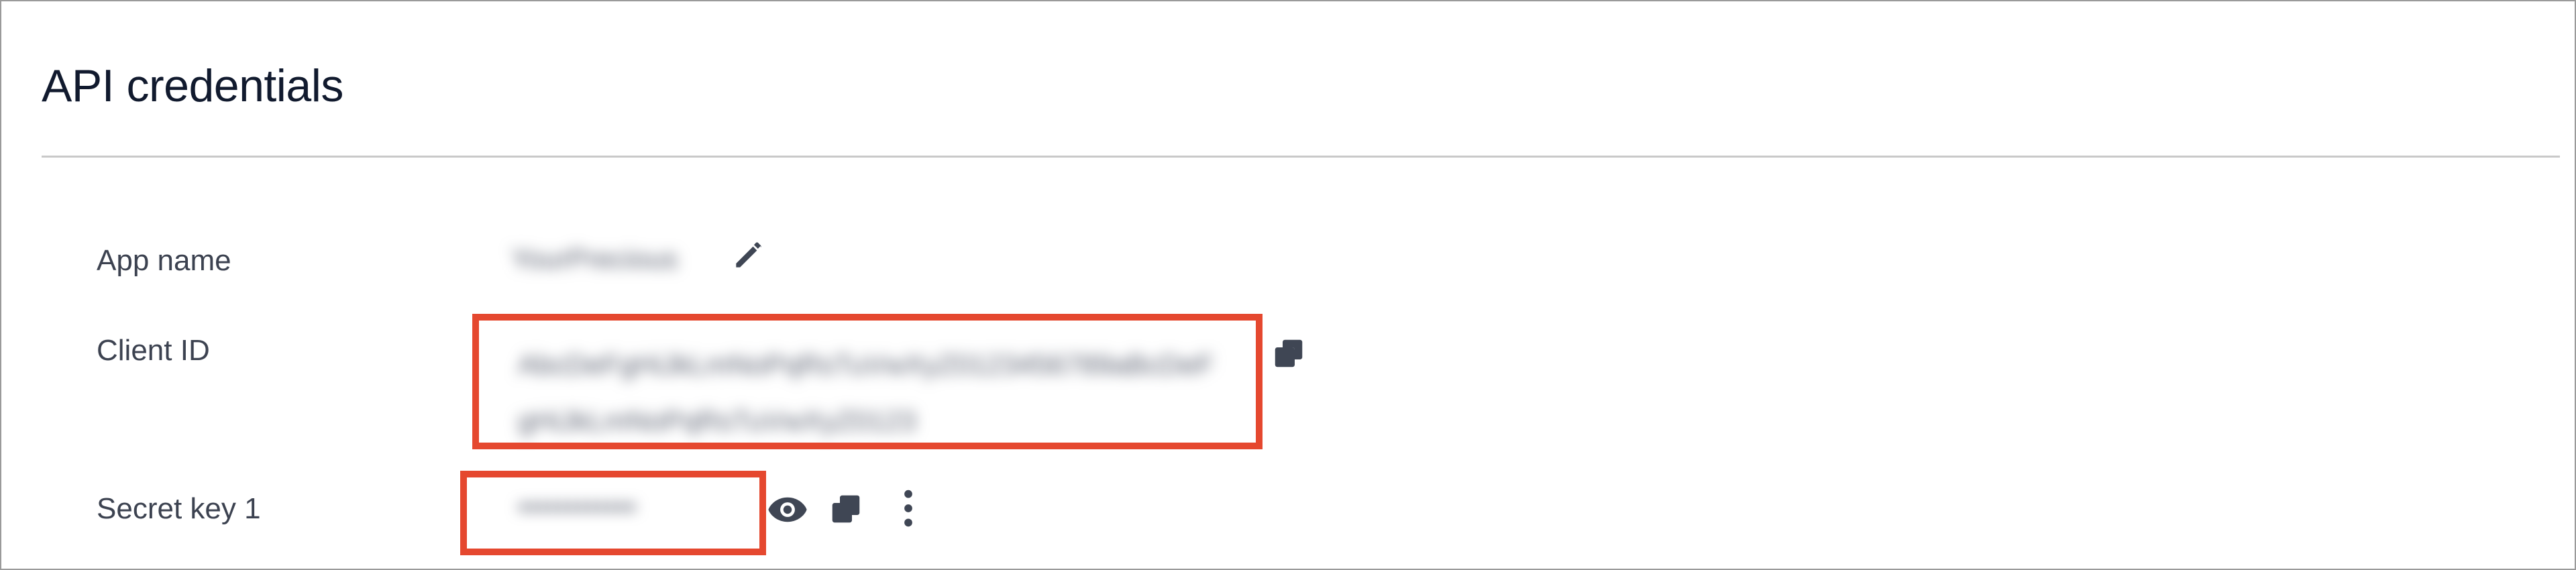 This screenshot has height=570, width=2576. Describe the element at coordinates (153, 350) in the screenshot. I see `client-id-label: Client ID` at that location.